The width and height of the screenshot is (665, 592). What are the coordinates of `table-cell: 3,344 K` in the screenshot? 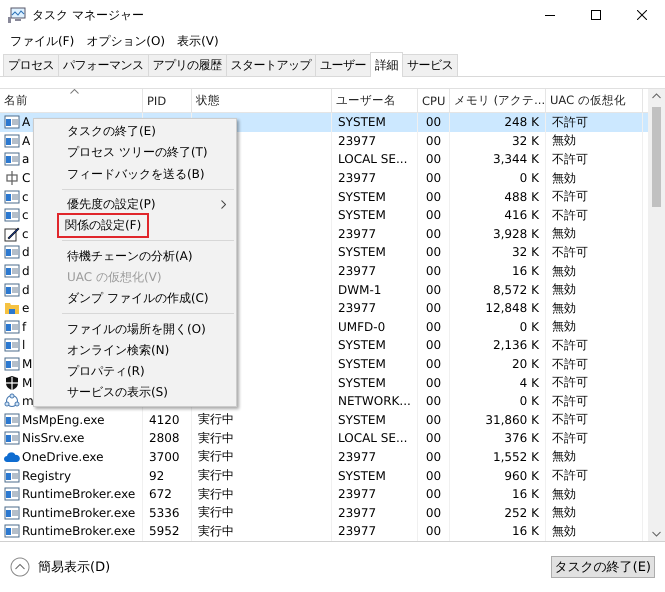 It's located at (515, 159).